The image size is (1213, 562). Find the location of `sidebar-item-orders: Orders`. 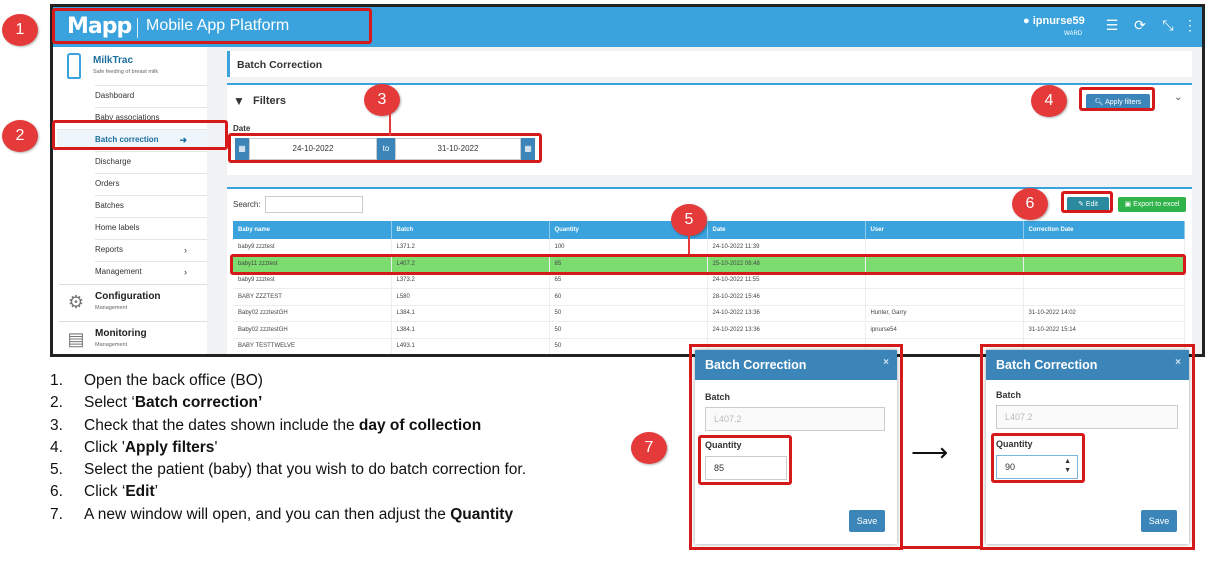

sidebar-item-orders: Orders is located at coordinates (151, 183).